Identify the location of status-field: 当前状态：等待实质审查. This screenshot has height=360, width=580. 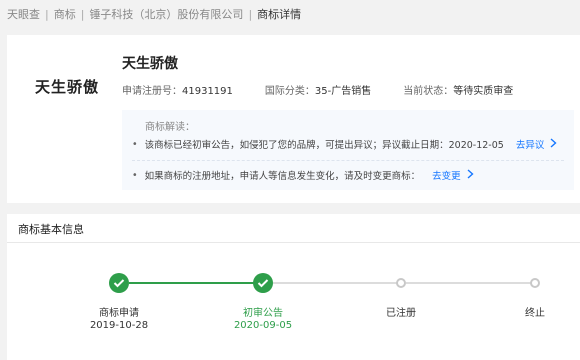
(458, 89).